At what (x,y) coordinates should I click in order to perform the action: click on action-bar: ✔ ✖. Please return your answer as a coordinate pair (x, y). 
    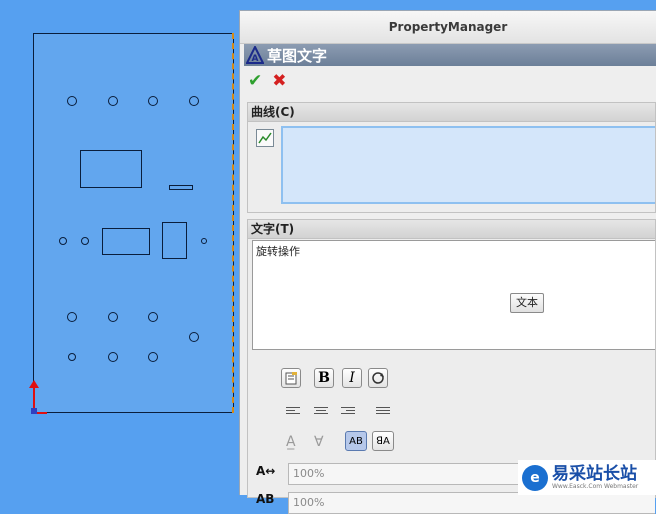
    Looking at the image, I should click on (267, 81).